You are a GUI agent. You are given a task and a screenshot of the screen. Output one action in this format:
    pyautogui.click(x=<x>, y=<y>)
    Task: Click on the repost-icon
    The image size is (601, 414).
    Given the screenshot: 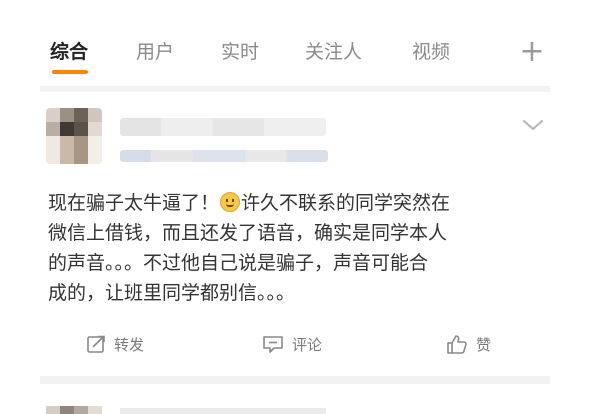 What is the action you would take?
    pyautogui.click(x=96, y=344)
    